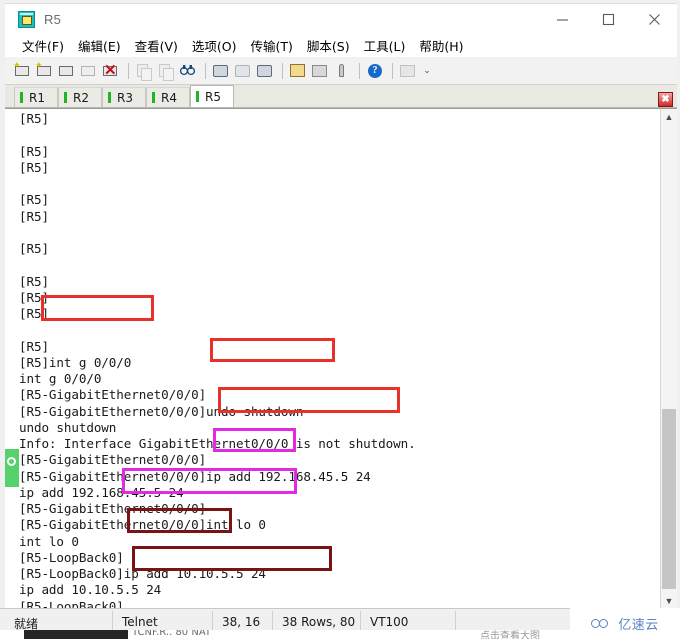 The image size is (680, 639). I want to click on tab-r1: R1, so click(36, 97).